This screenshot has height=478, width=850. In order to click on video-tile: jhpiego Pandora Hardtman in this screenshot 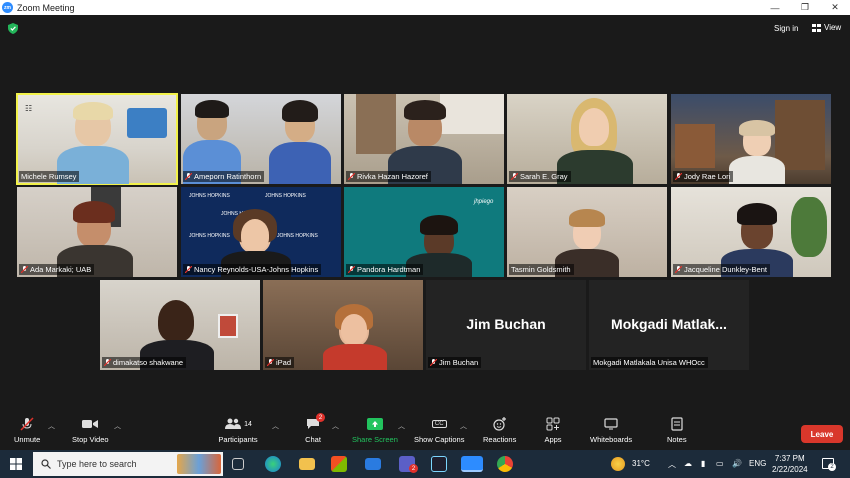, I will do `click(424, 232)`.